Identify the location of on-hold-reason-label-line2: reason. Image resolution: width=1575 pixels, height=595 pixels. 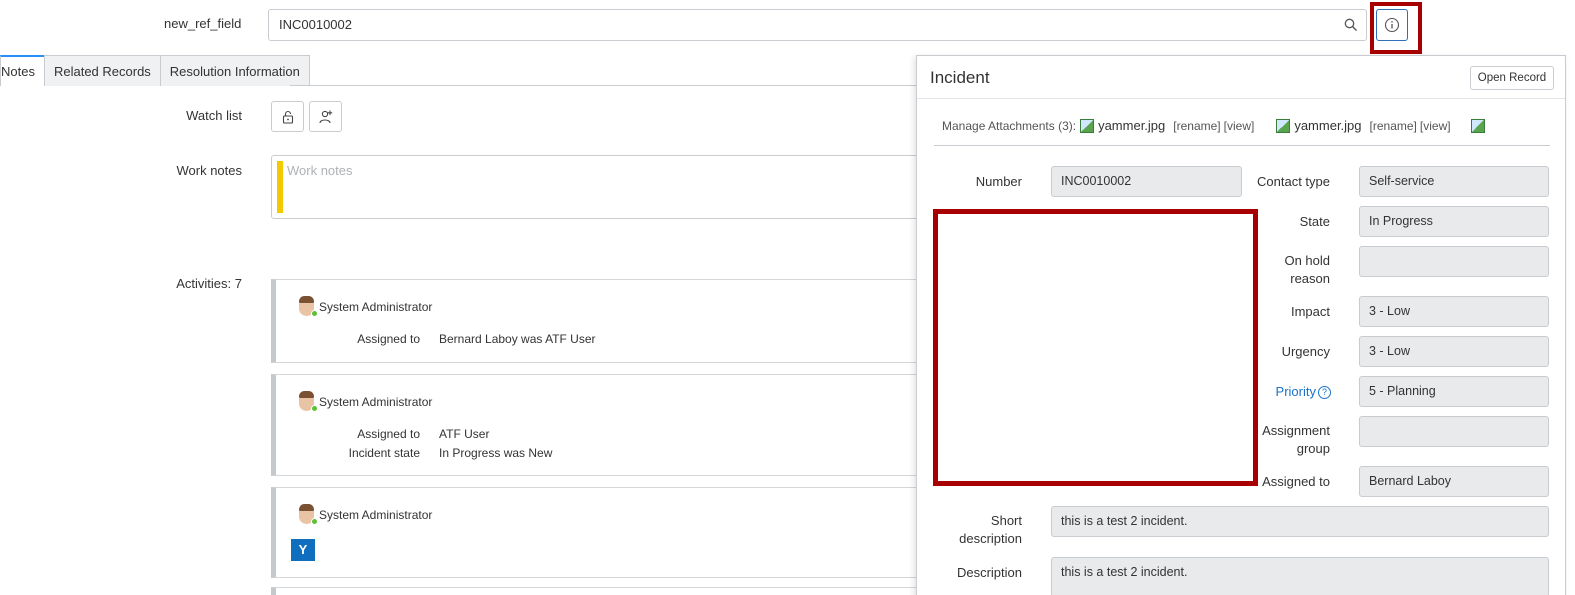
(1310, 278).